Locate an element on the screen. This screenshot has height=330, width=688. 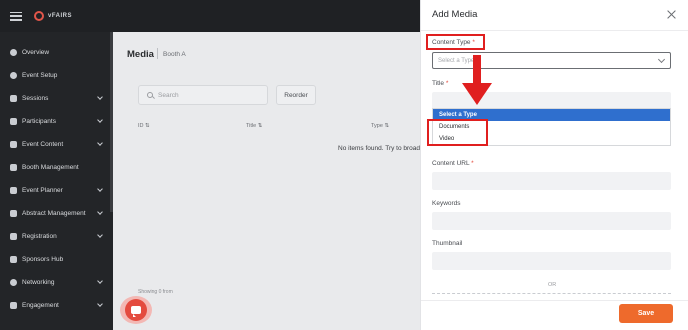
chat-button-inner is located at coordinates (136, 310).